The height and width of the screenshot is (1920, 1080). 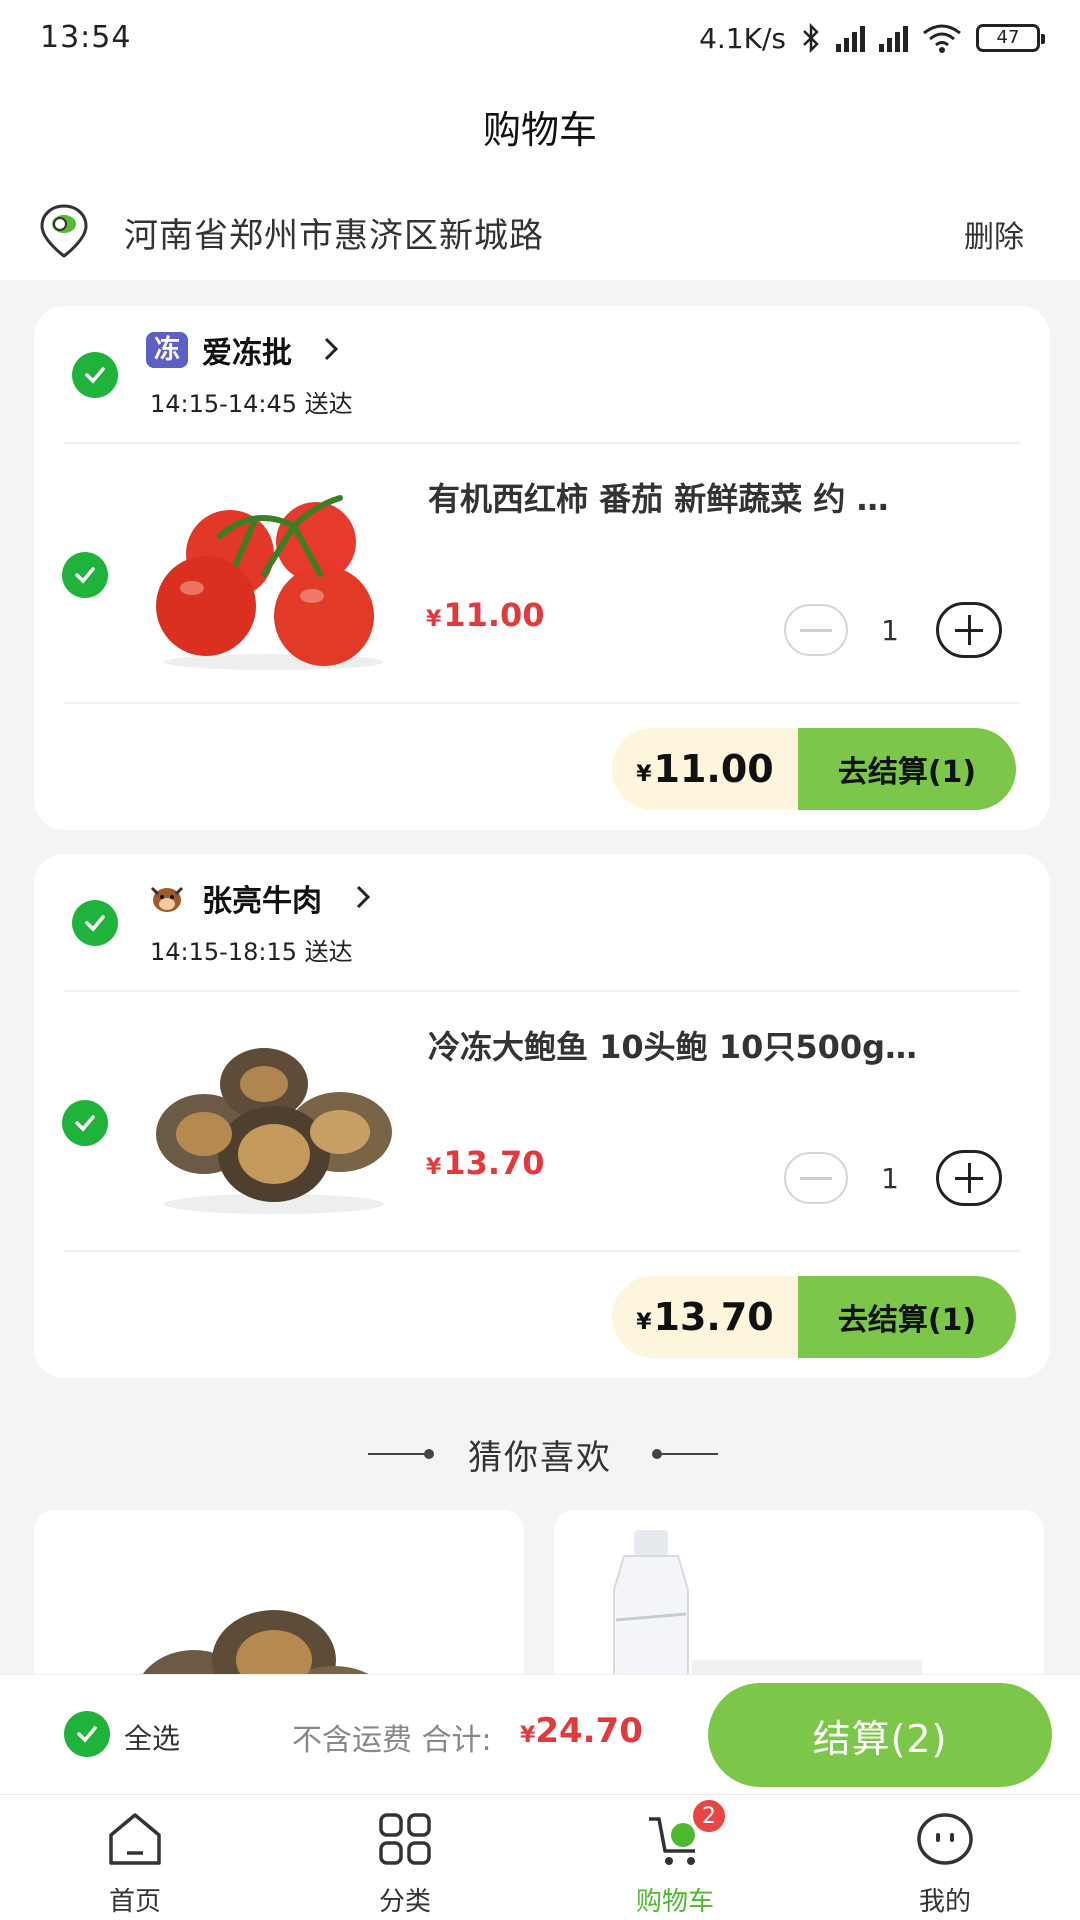 I want to click on network-speed: 4.1K/s, so click(x=742, y=38).